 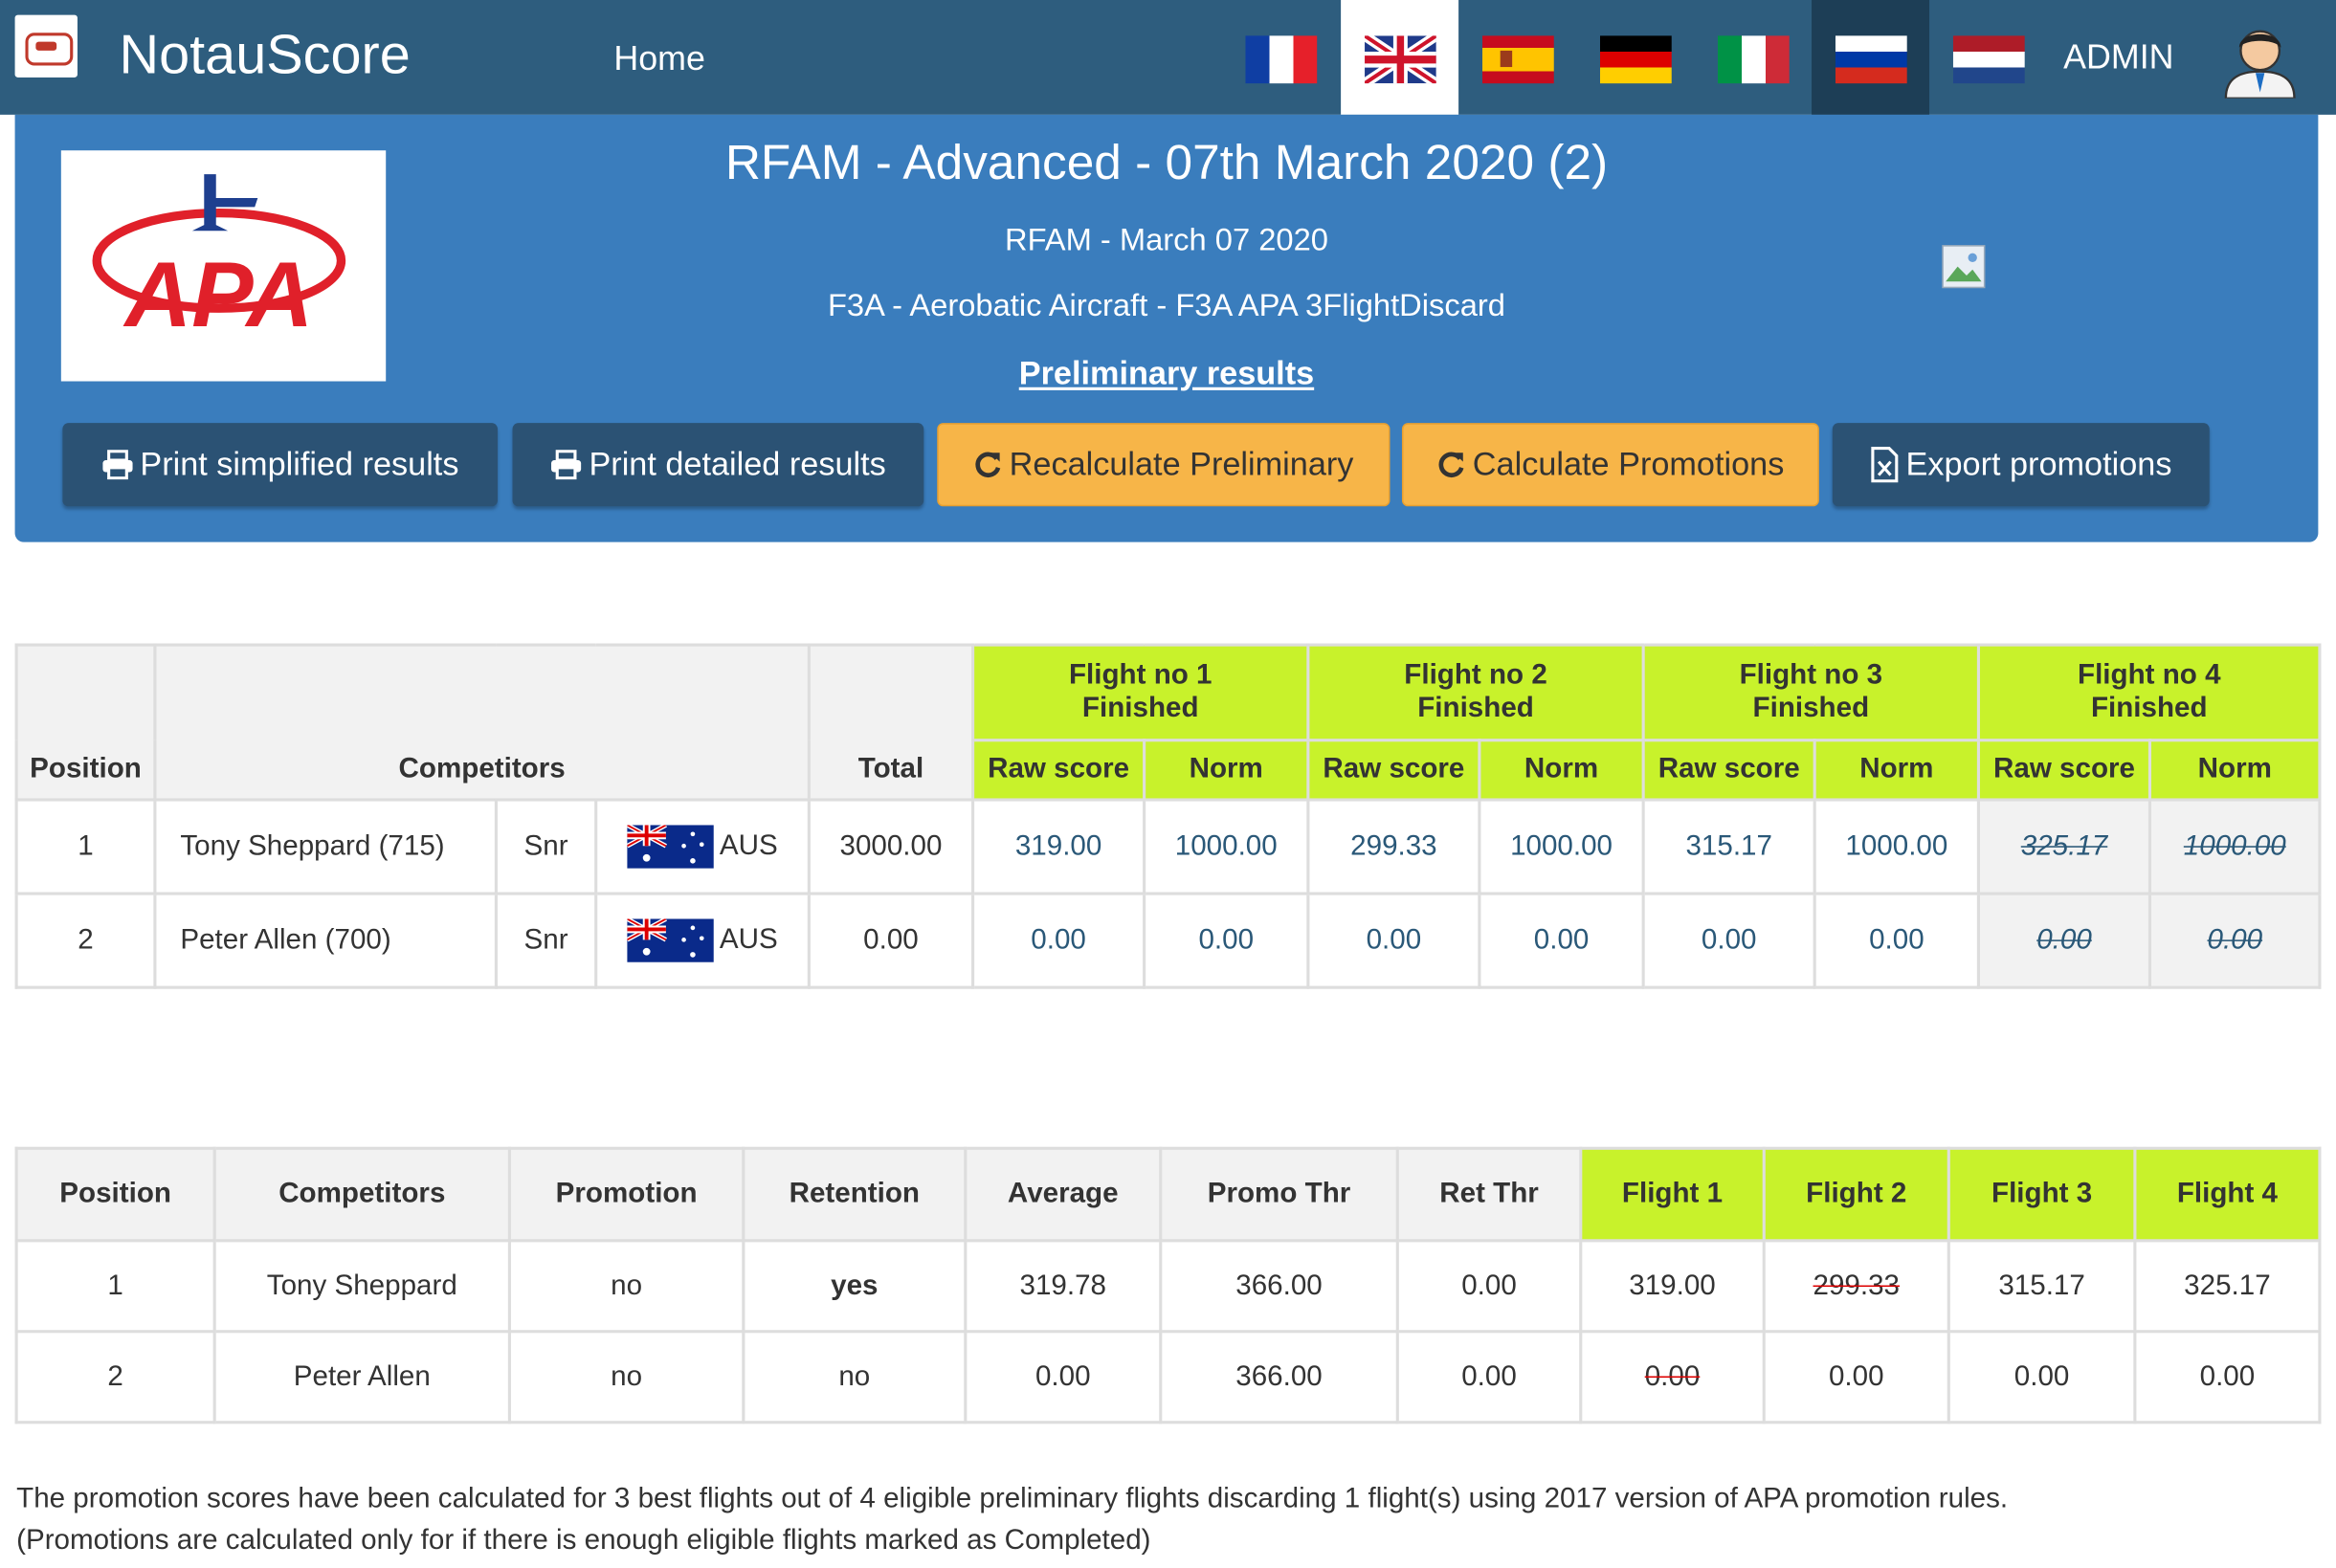 I want to click on promo-header-promotion: Promotion, so click(x=626, y=1194).